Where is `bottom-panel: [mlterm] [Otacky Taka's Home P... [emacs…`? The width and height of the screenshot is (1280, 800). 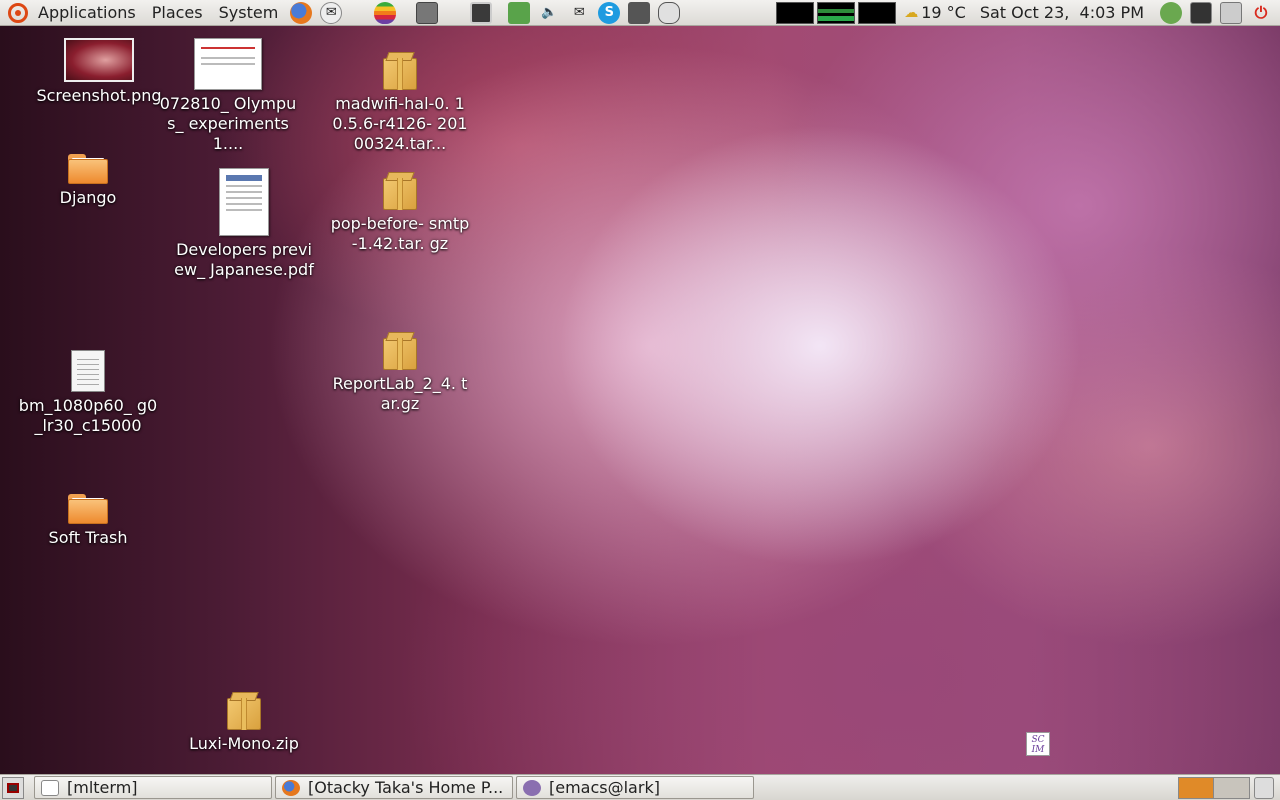 bottom-panel: [mlterm] [Otacky Taka's Home P... [emacs… is located at coordinates (640, 787).